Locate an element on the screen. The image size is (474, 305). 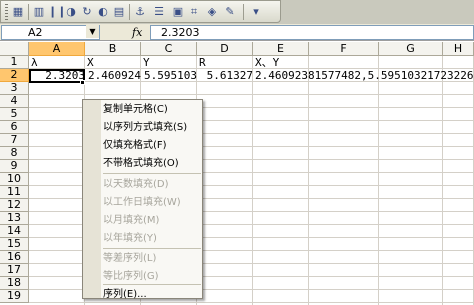
select-all-corner is located at coordinates (14, 49).